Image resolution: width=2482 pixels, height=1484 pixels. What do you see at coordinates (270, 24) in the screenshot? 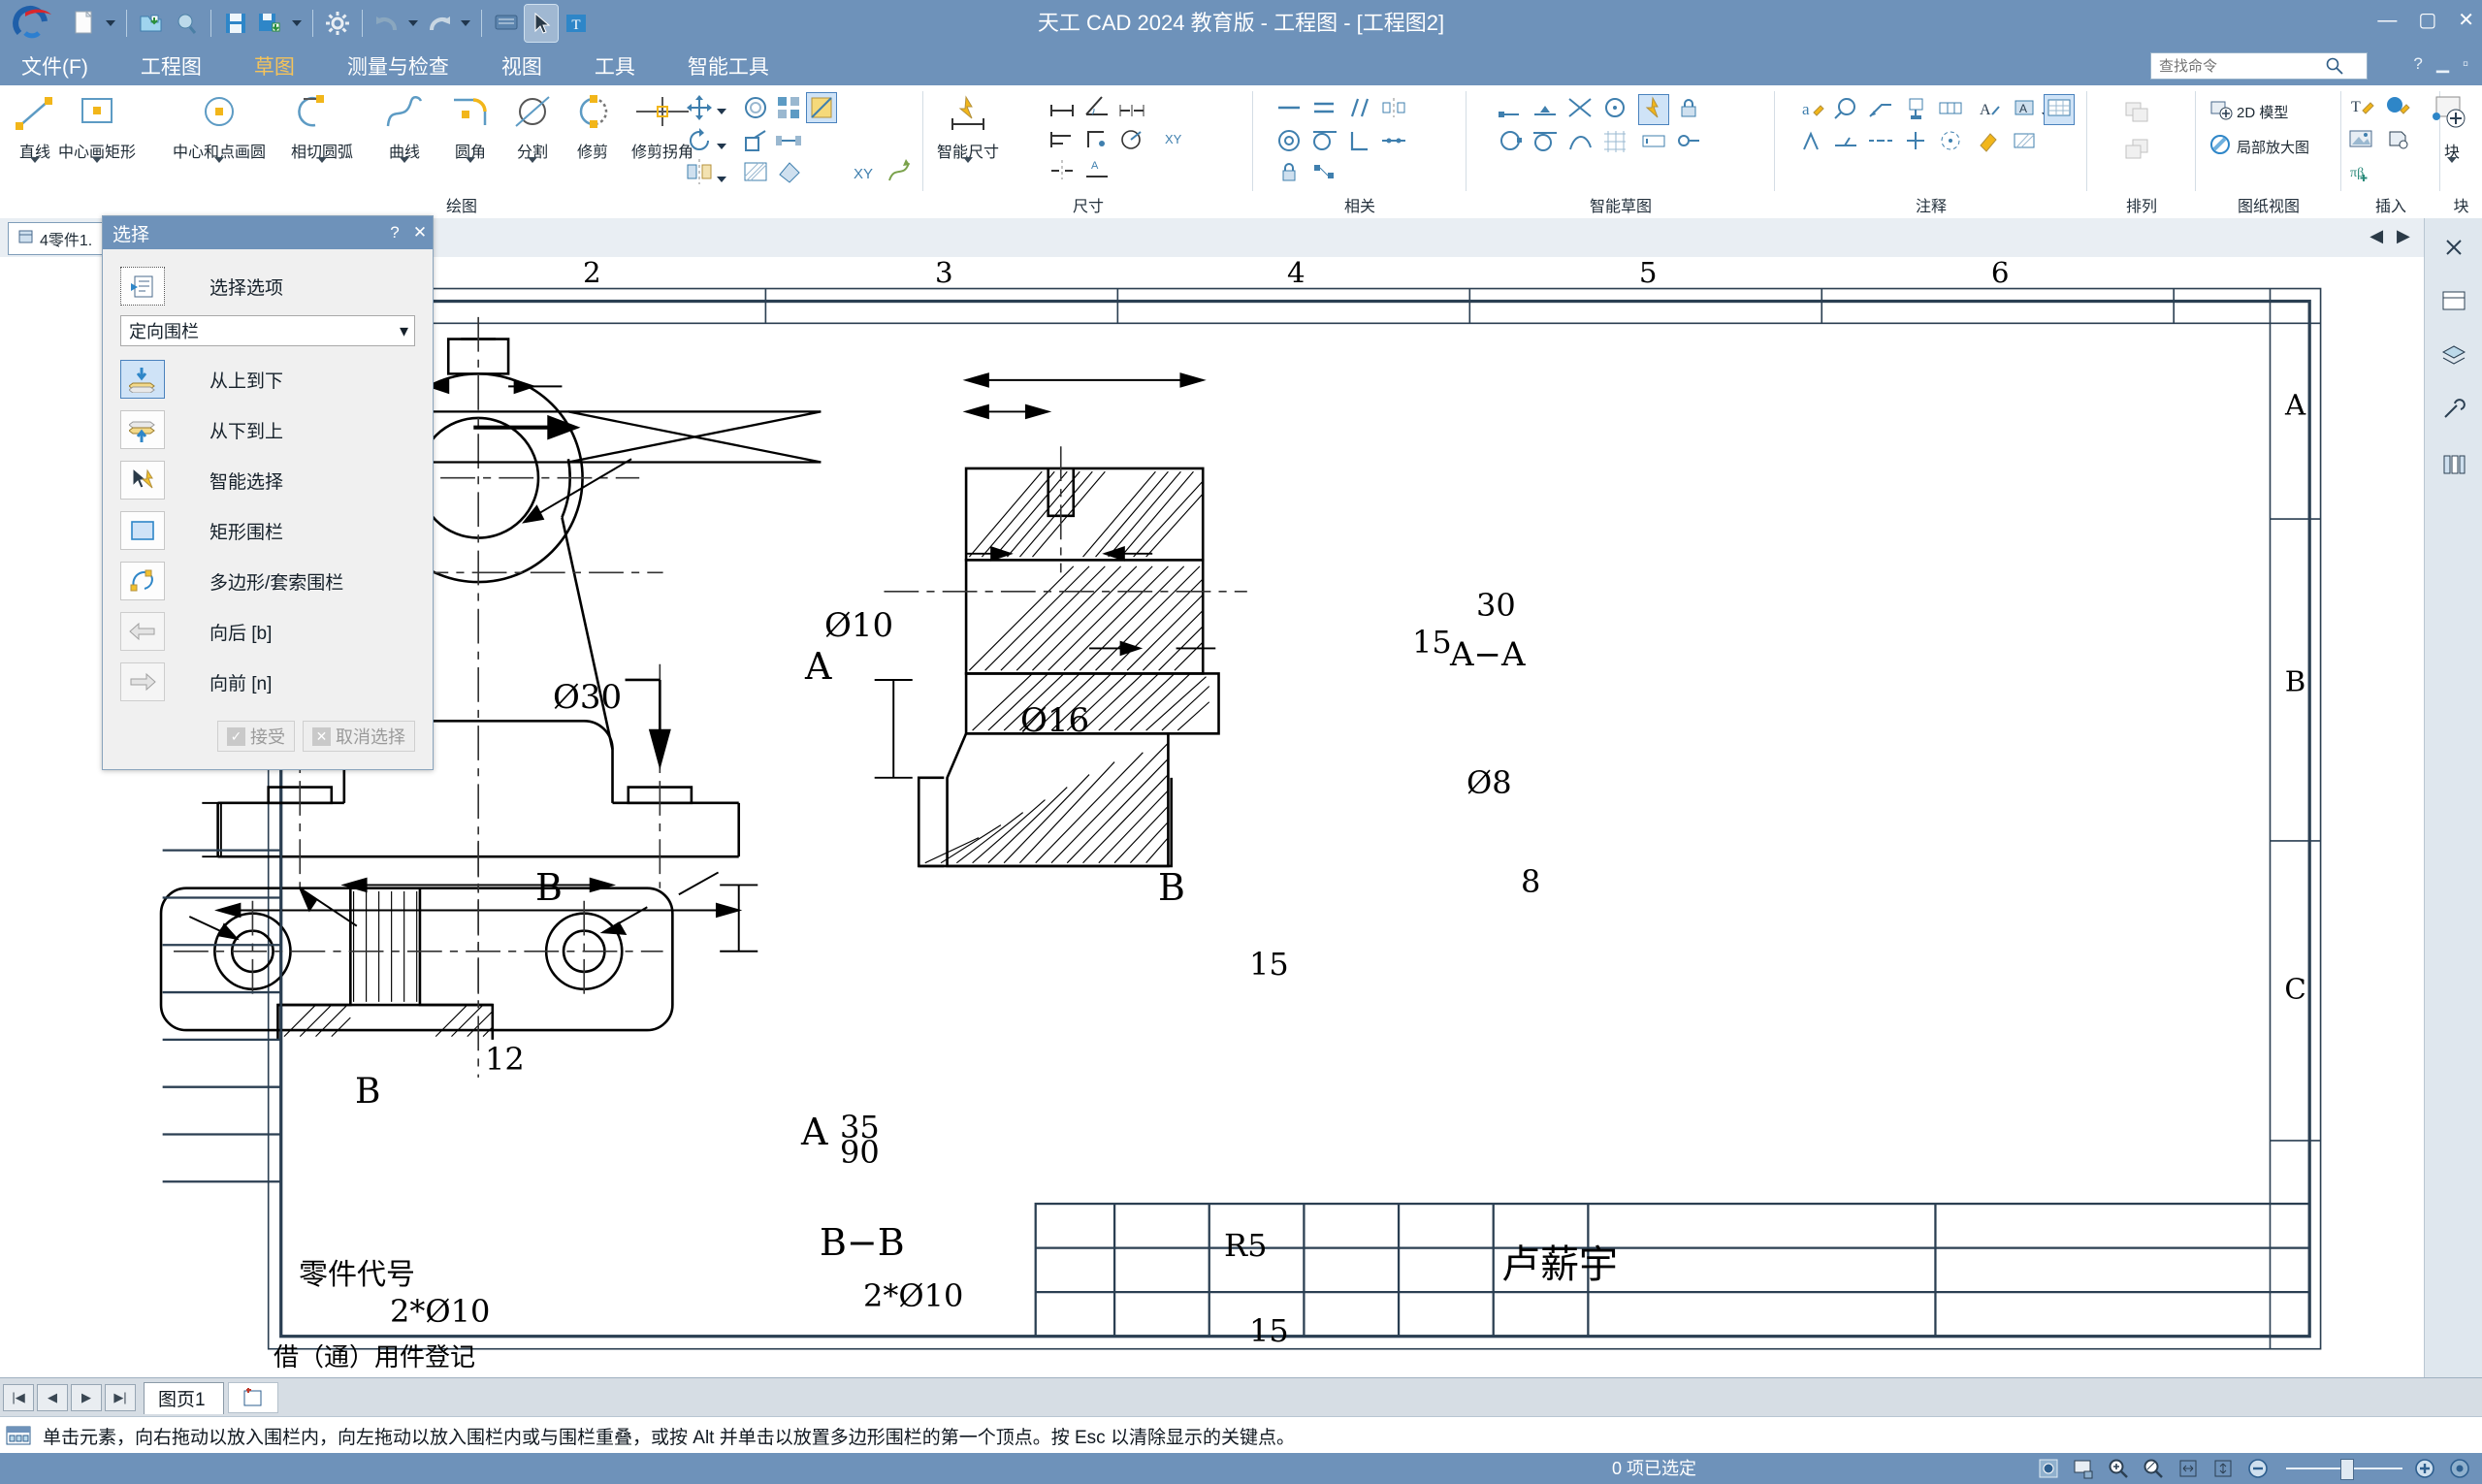
I see `save-as-button` at bounding box center [270, 24].